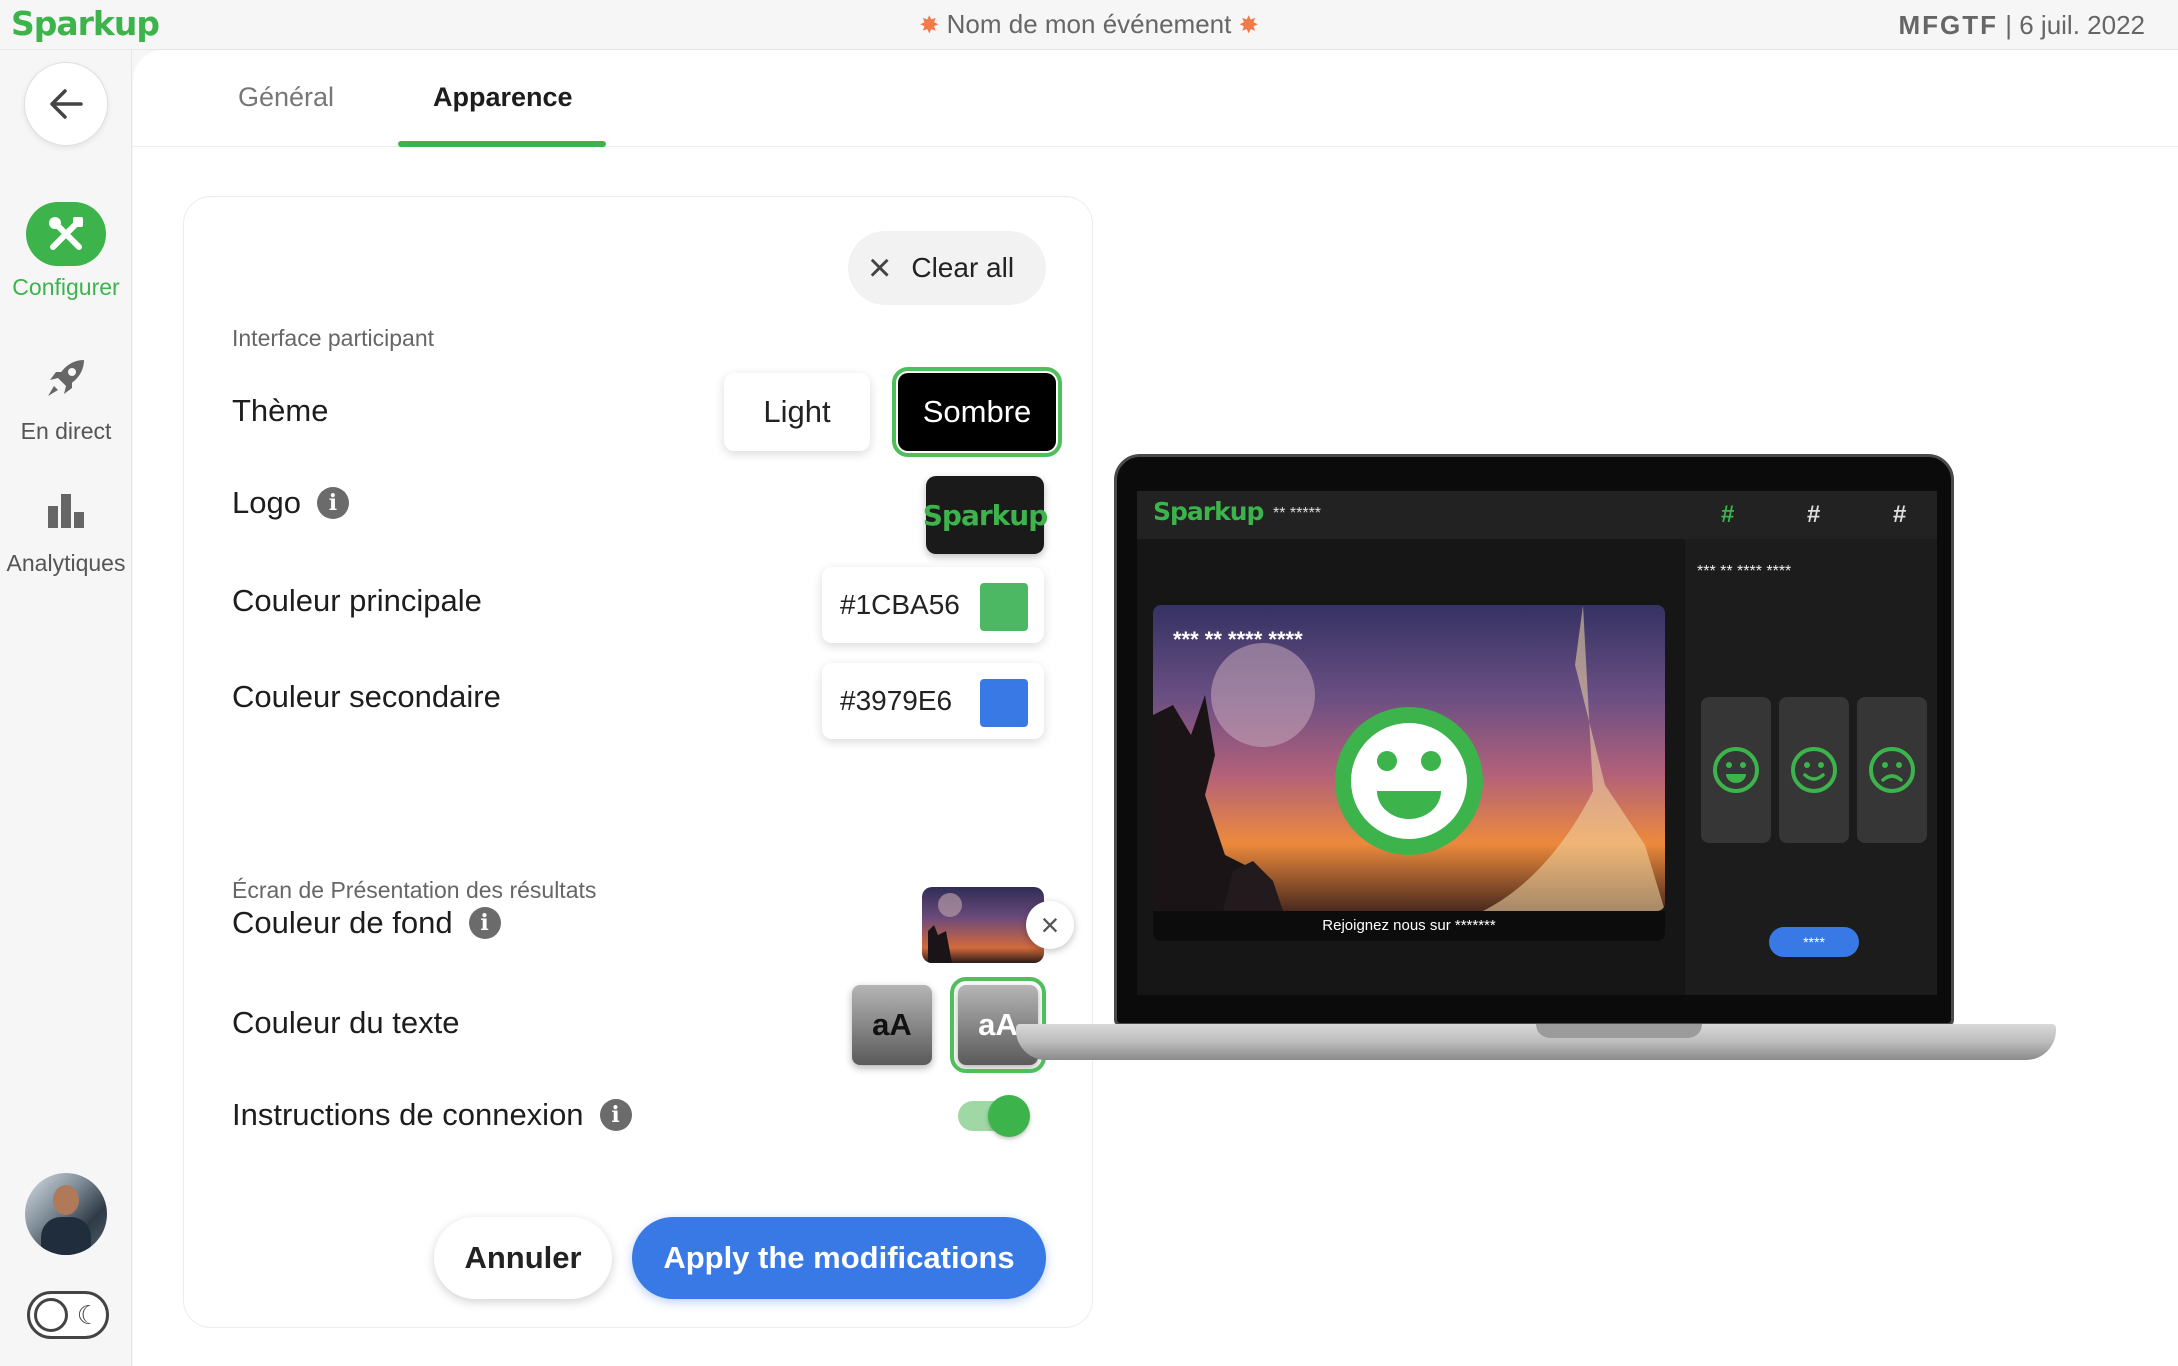 The width and height of the screenshot is (2178, 1366). I want to click on vote-happy, so click(1736, 770).